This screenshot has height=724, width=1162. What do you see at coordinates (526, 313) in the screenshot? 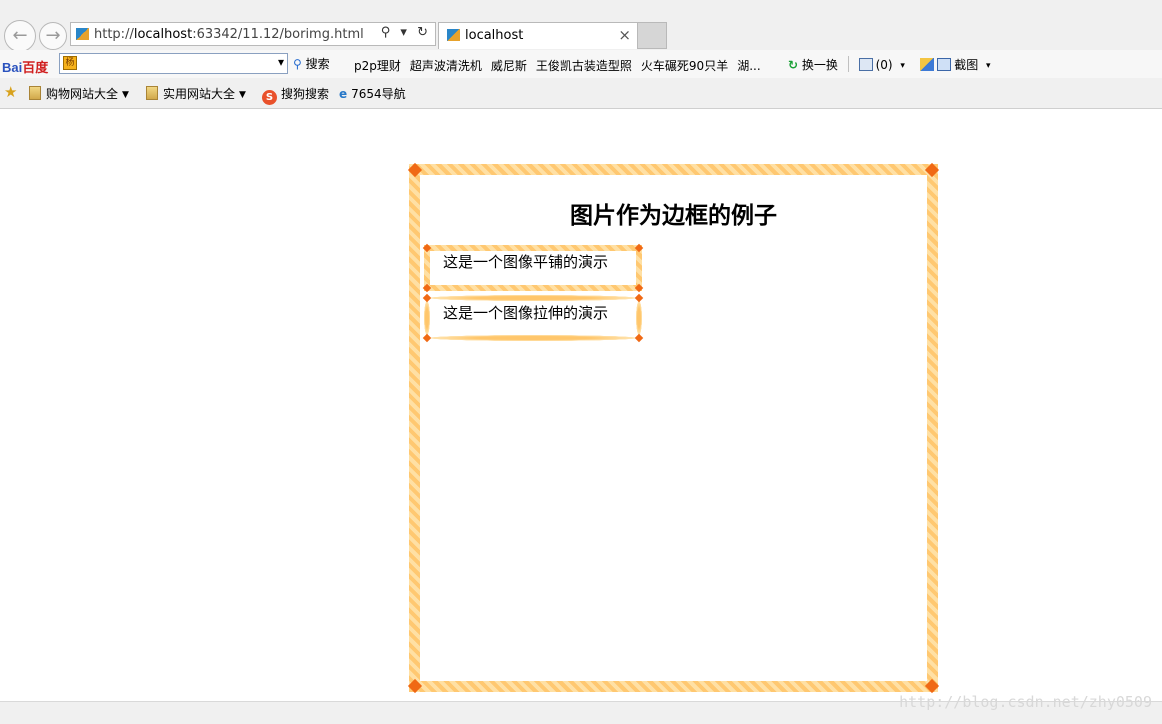
I see `demo-stretch-text: 这是一个图像拉伸的演示` at bounding box center [526, 313].